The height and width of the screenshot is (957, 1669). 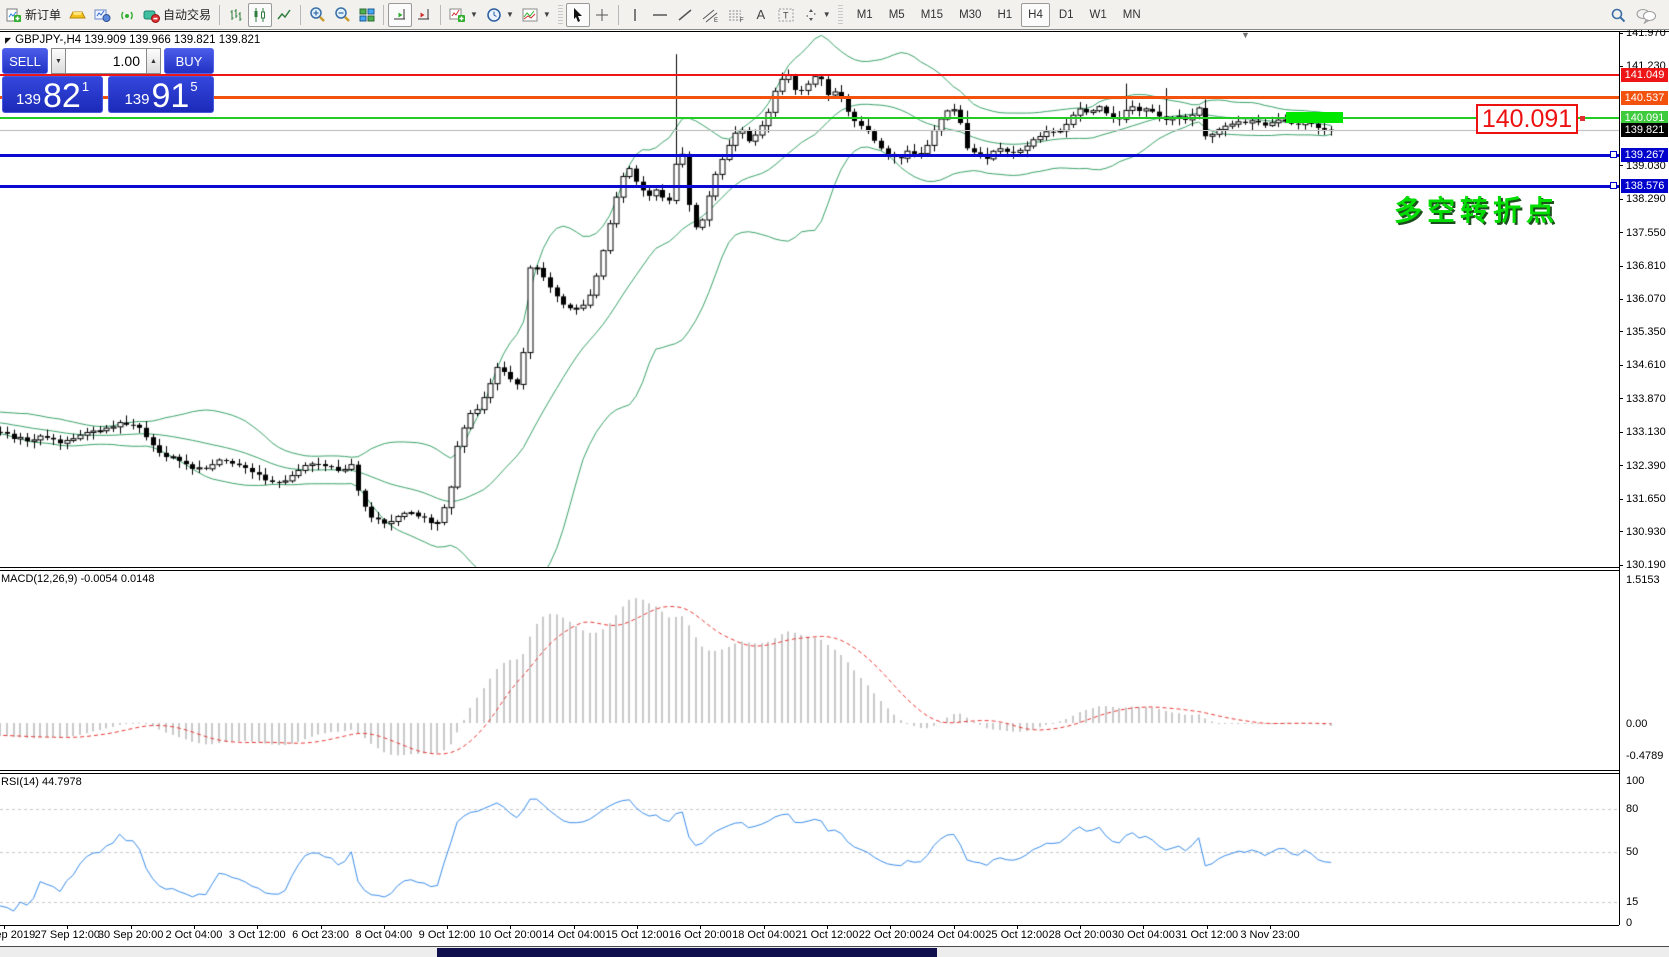 I want to click on vertical-line-icon, so click(x=635, y=15).